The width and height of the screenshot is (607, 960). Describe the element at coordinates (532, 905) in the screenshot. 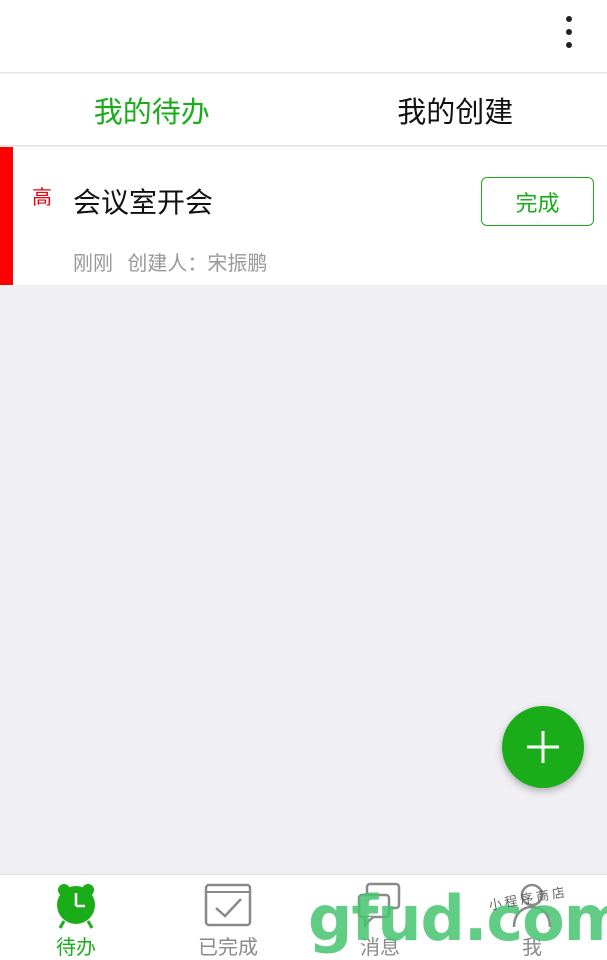

I see `person-icon` at that location.